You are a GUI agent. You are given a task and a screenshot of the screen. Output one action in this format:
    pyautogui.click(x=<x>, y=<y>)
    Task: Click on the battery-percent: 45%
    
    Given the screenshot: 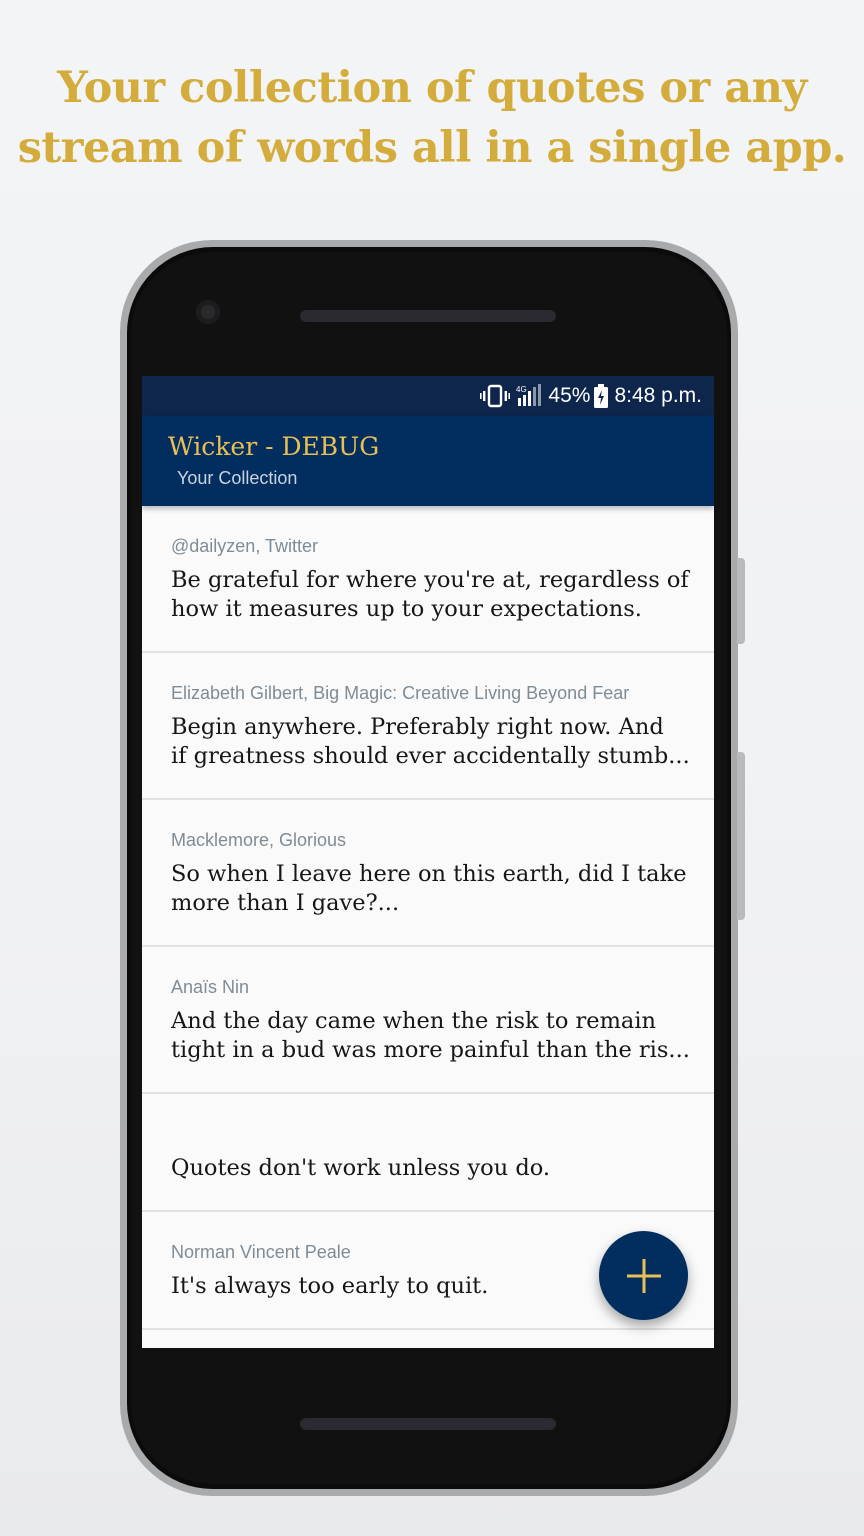 What is the action you would take?
    pyautogui.click(x=569, y=395)
    